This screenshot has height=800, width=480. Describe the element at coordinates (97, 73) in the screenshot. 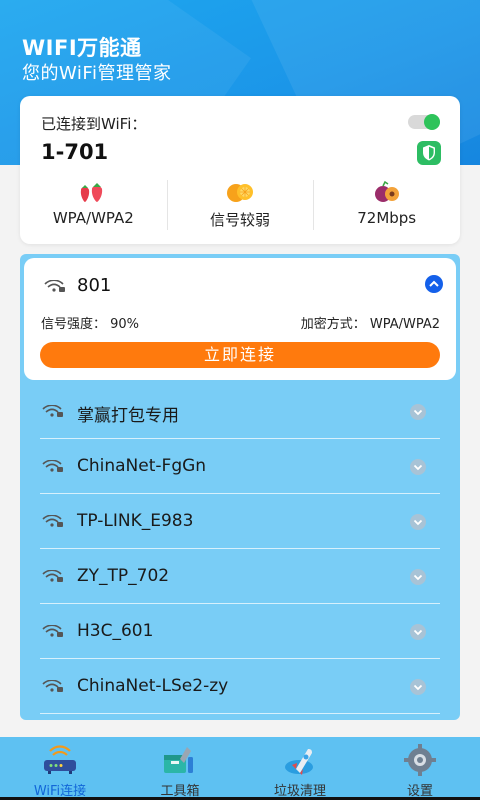

I see `app-subtitle: 您的WiFi管理管家` at that location.